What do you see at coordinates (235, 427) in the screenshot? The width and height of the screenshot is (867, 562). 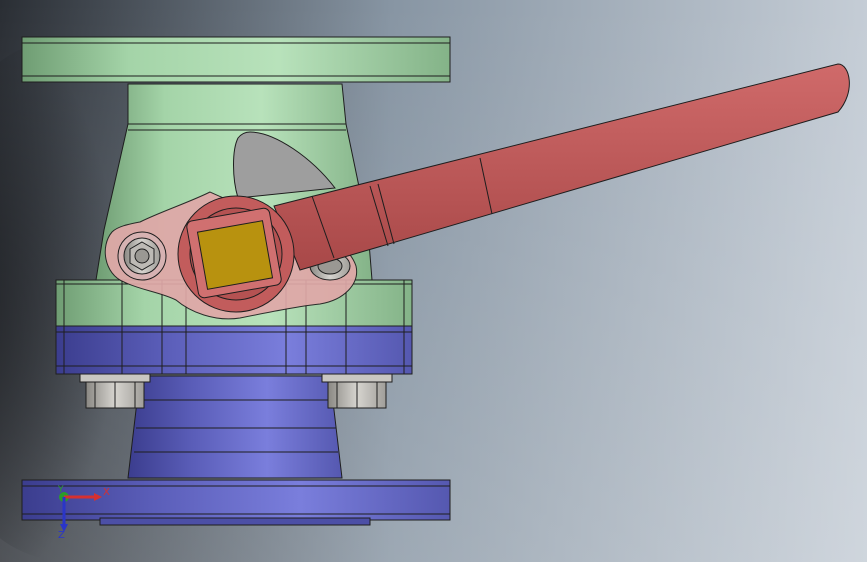 I see `lower-neck` at bounding box center [235, 427].